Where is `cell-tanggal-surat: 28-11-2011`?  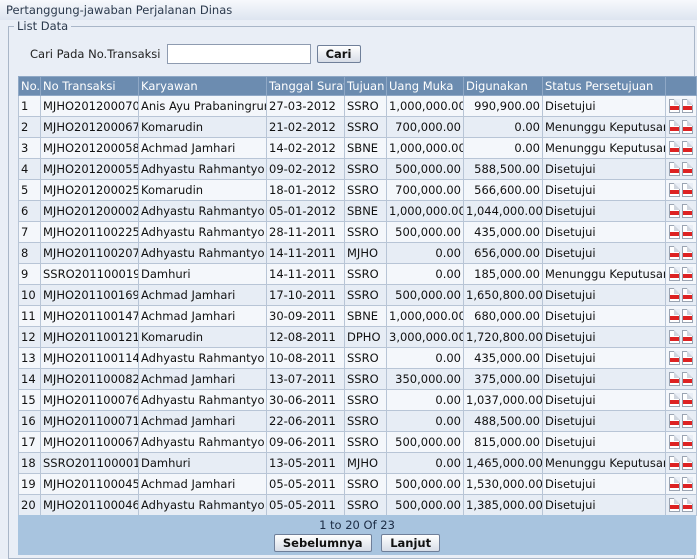
cell-tanggal-surat: 28-11-2011 is located at coordinates (305, 232).